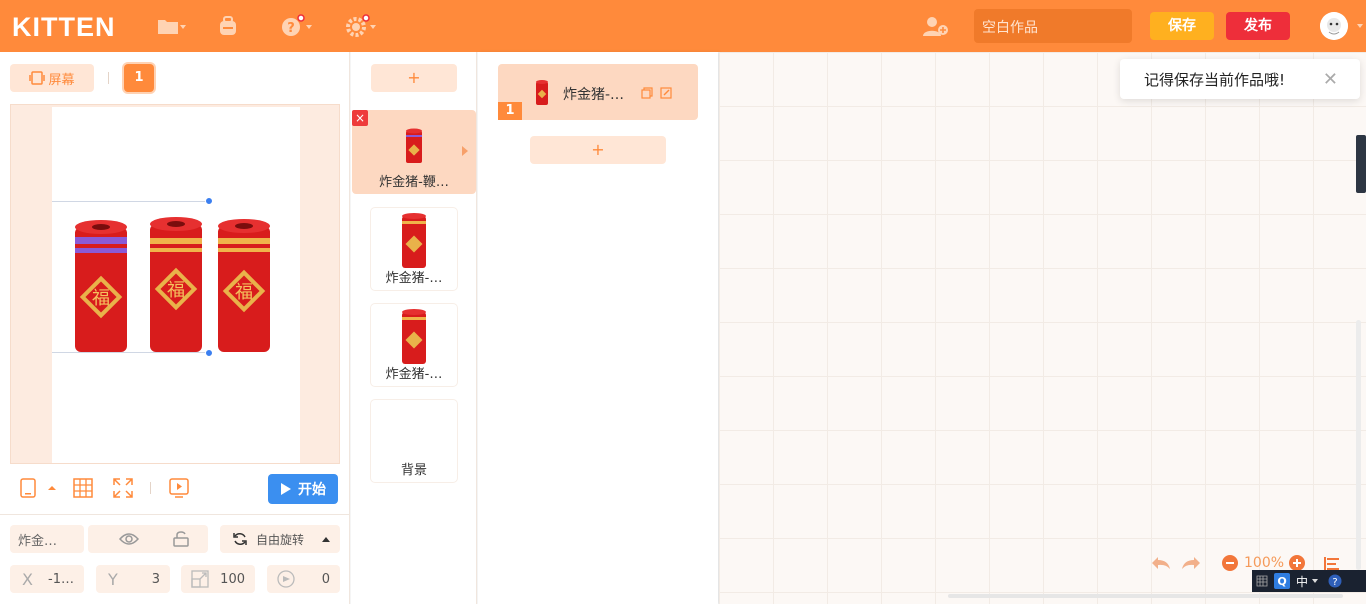 The height and width of the screenshot is (604, 1366). What do you see at coordinates (113, 579) in the screenshot?
I see `y-label: Y` at bounding box center [113, 579].